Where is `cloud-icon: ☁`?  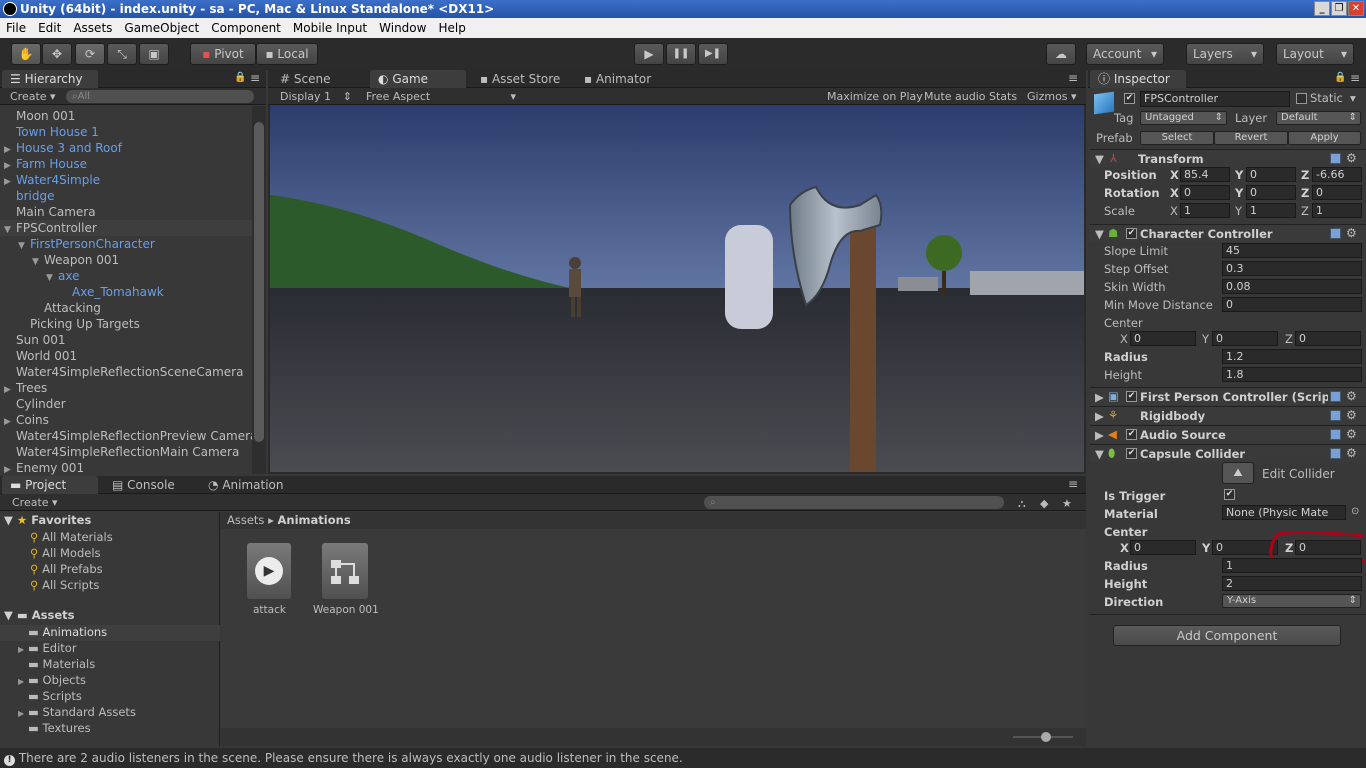
cloud-icon: ☁ is located at coordinates (1061, 54).